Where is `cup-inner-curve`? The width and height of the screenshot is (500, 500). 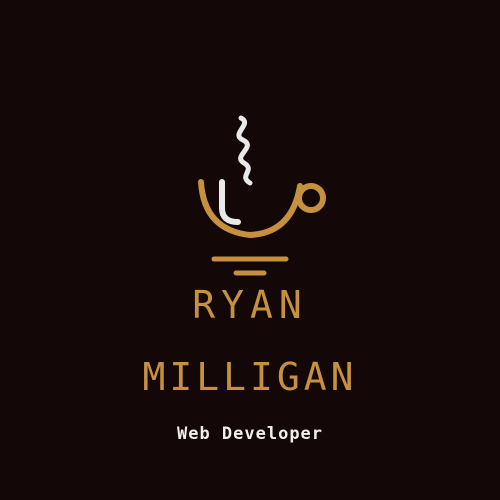
cup-inner-curve is located at coordinates (230, 202).